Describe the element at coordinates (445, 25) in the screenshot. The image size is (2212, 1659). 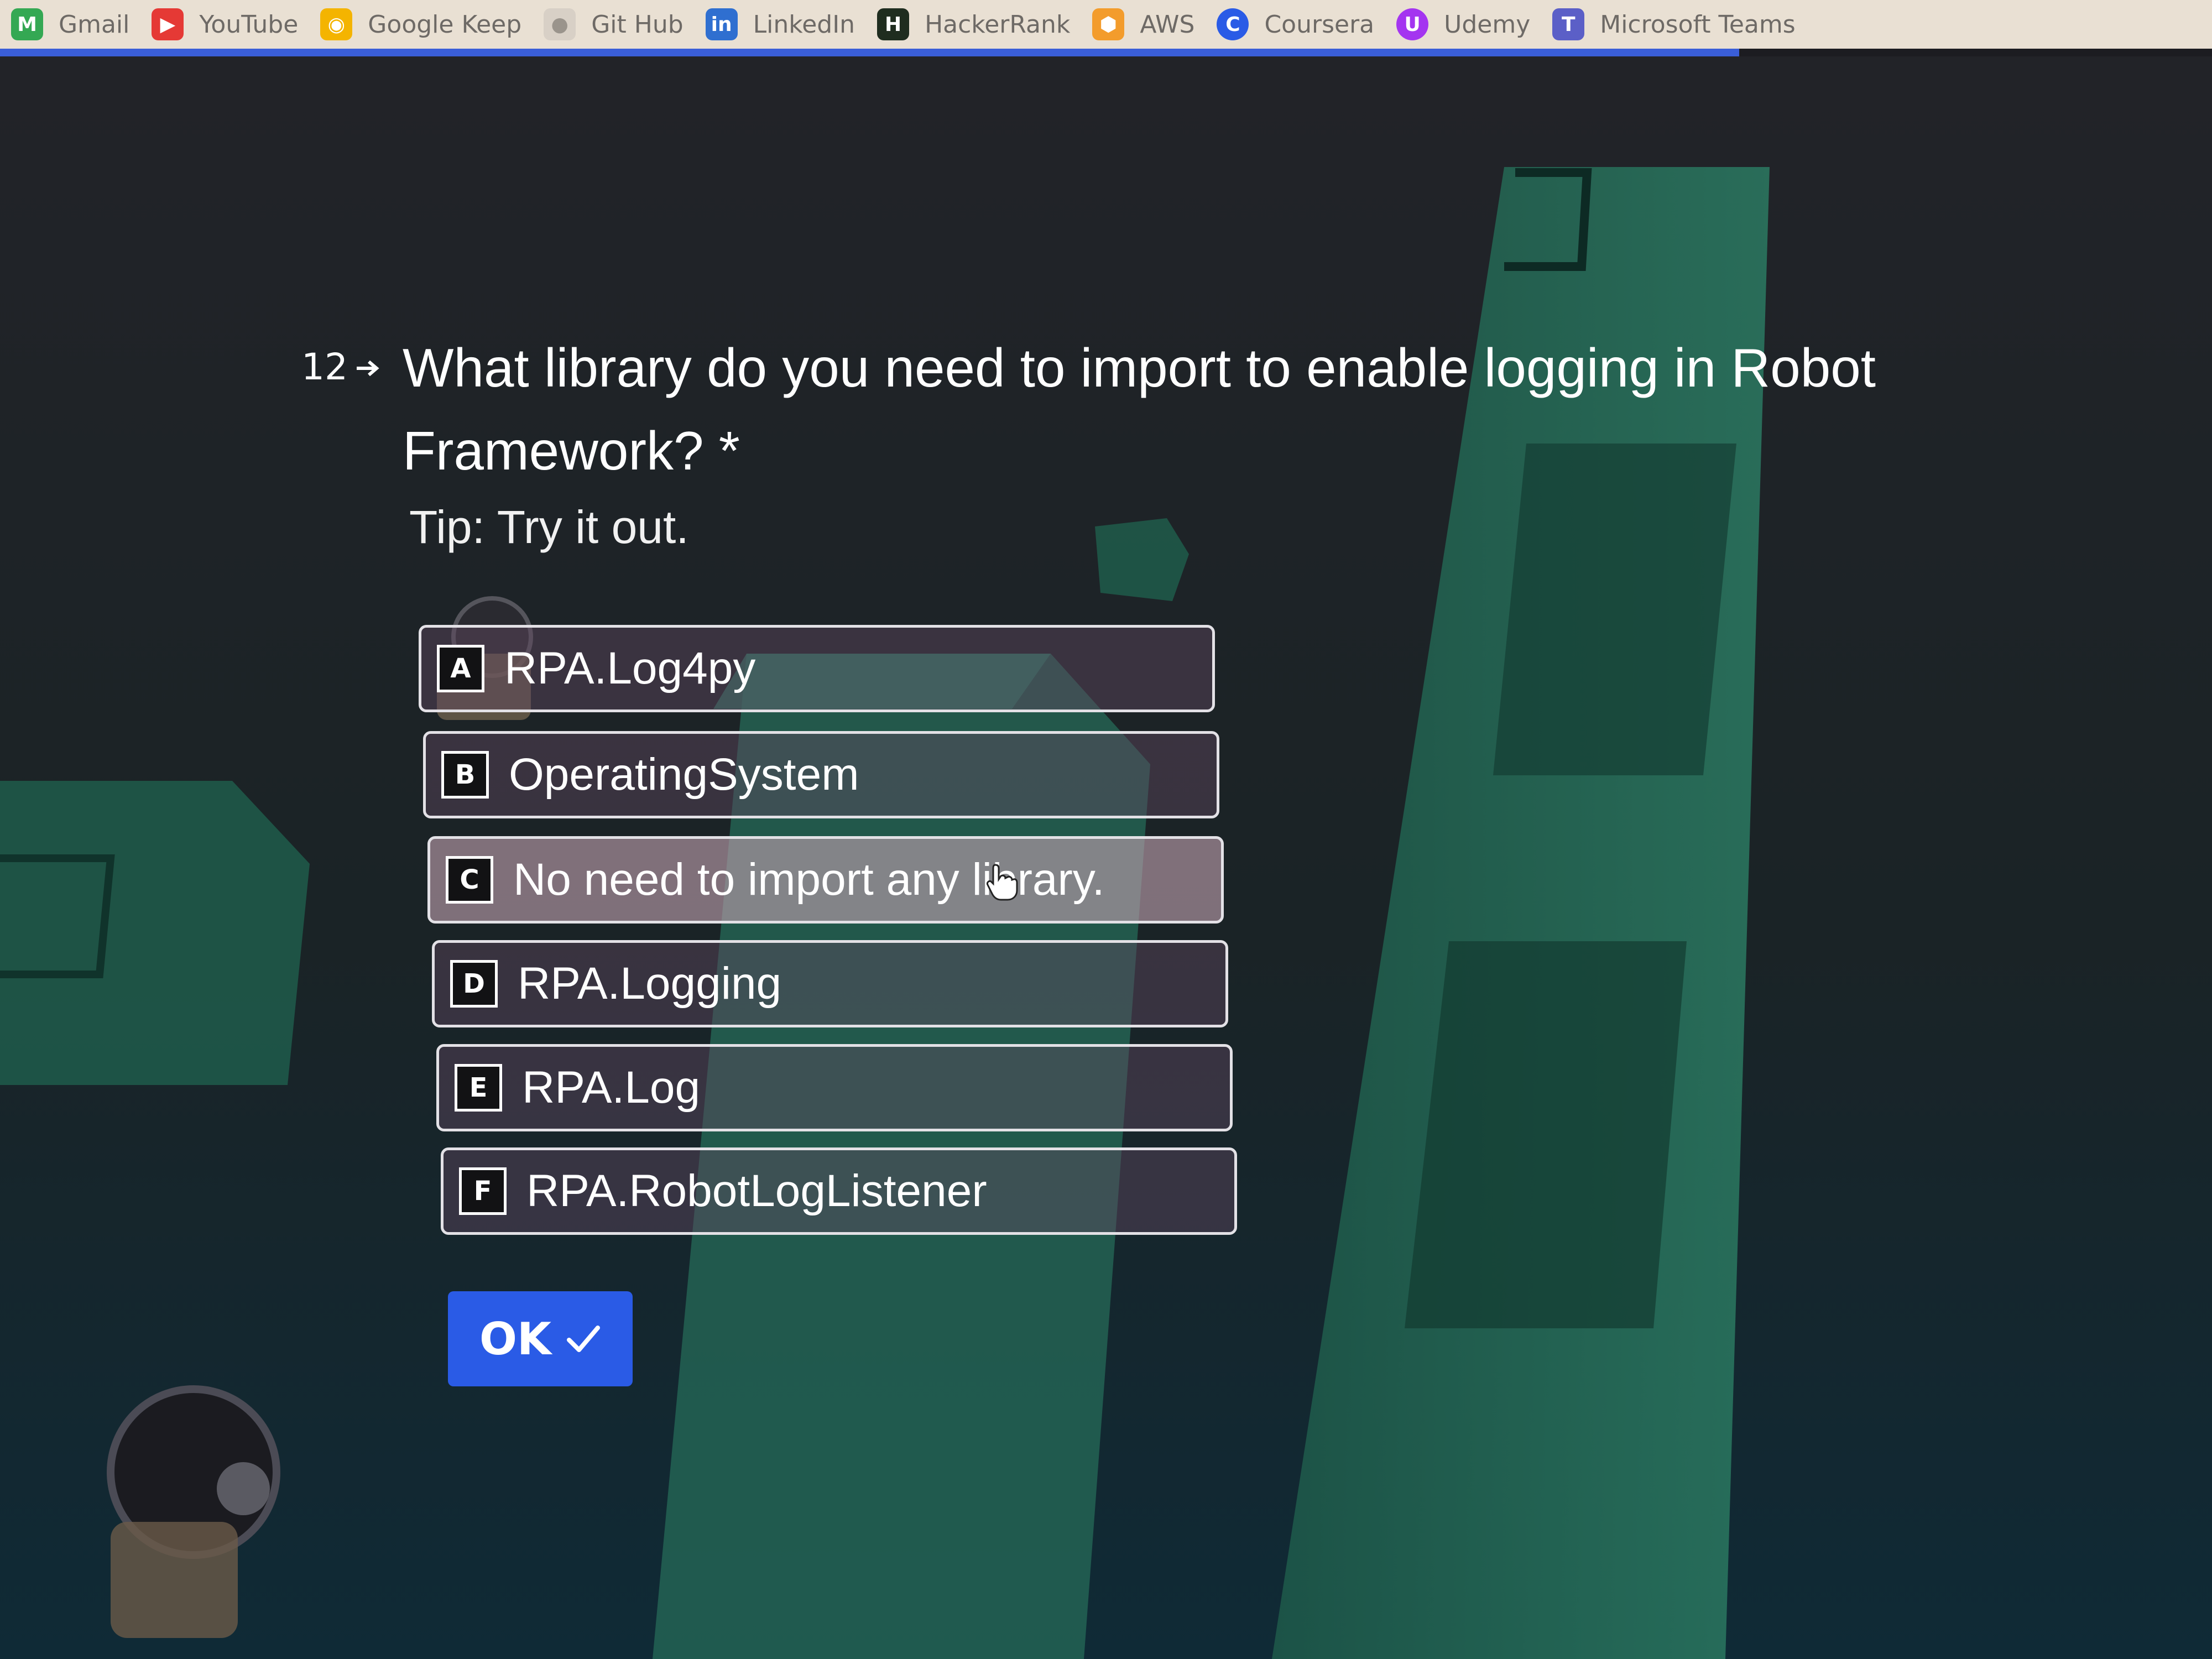
I see `bookmark-label: Google Keep` at that location.